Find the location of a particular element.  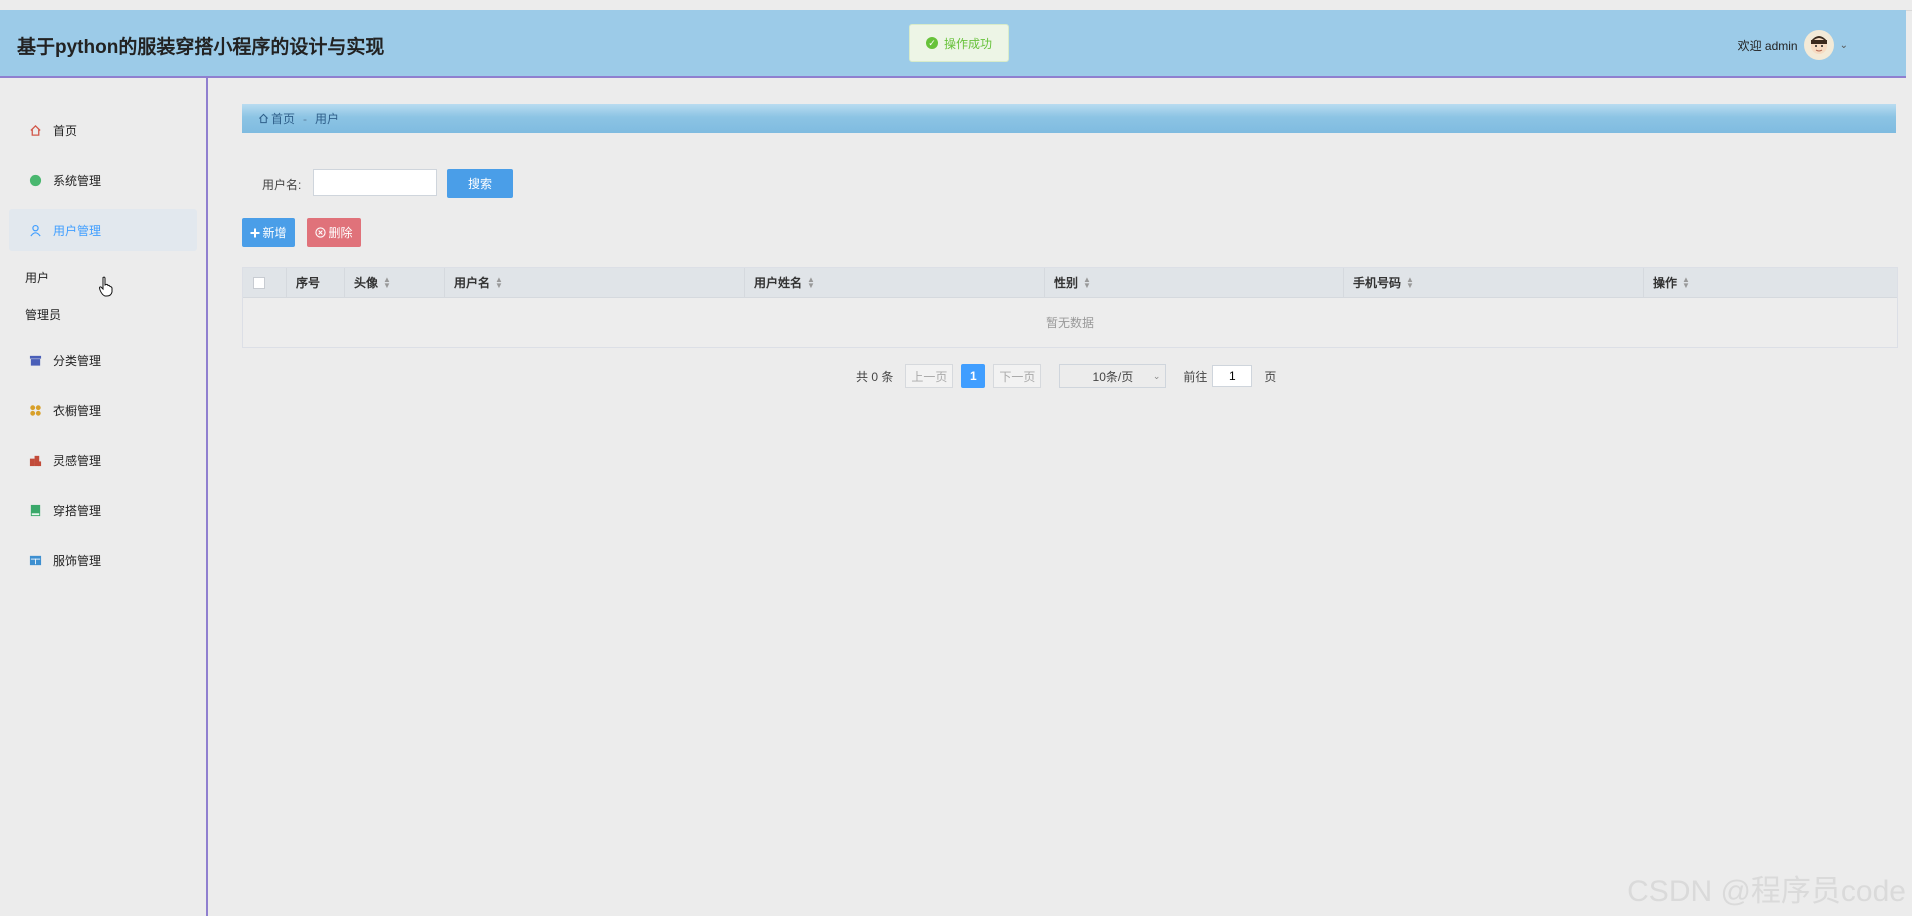

sidebar-item-category: 分类管理 is located at coordinates (103, 360).